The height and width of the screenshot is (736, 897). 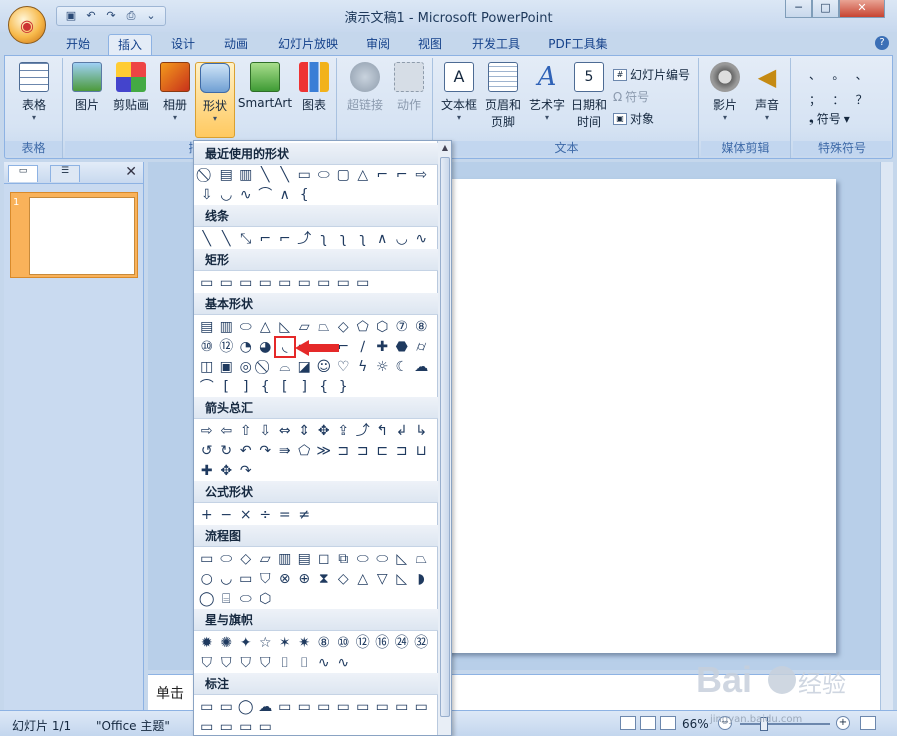 What do you see at coordinates (305, 431) in the screenshot?
I see `shape-item: ⇕` at bounding box center [305, 431].